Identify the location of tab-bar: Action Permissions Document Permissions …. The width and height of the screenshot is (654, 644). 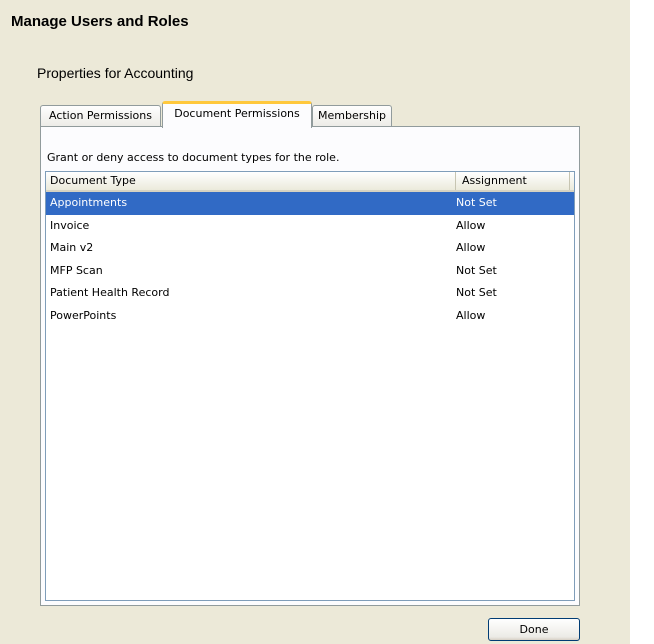
(220, 114).